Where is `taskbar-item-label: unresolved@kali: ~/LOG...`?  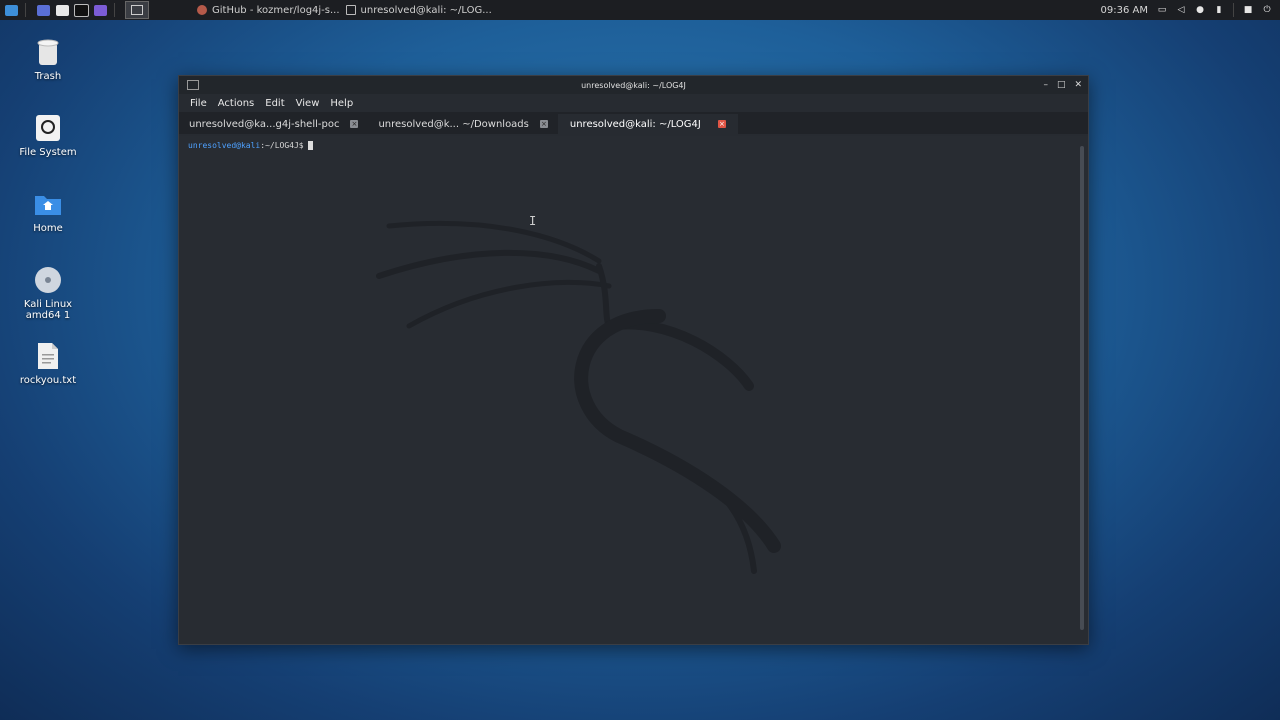
taskbar-item-label: unresolved@kali: ~/LOG... is located at coordinates (426, 10).